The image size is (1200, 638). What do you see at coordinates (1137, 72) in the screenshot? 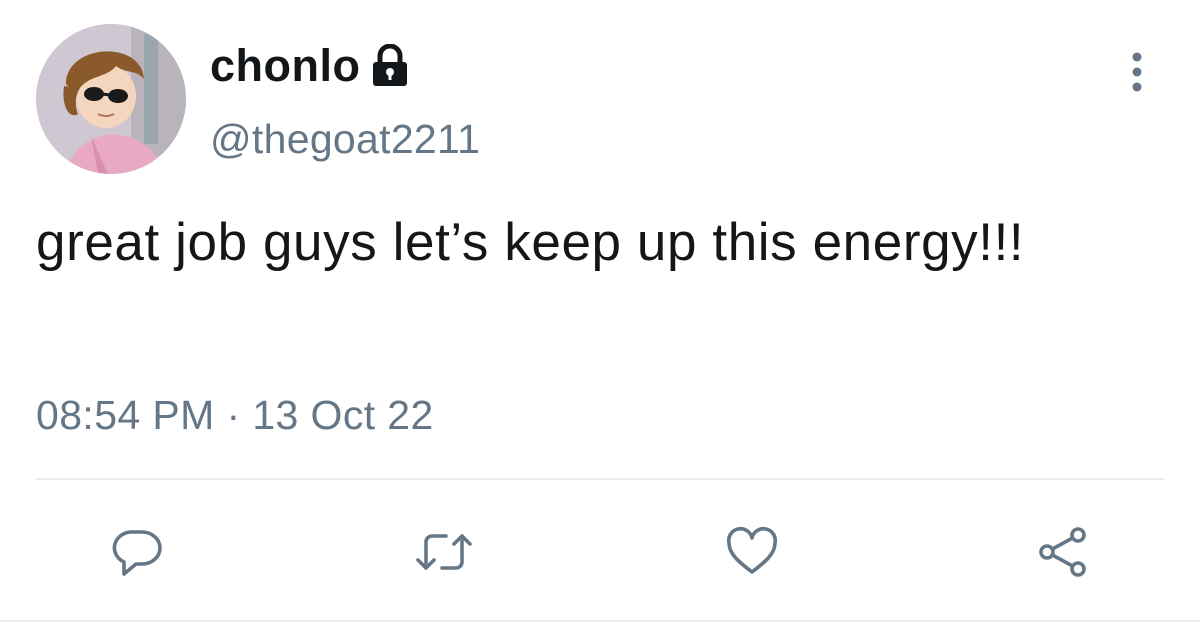
I see `more-vertical-icon` at bounding box center [1137, 72].